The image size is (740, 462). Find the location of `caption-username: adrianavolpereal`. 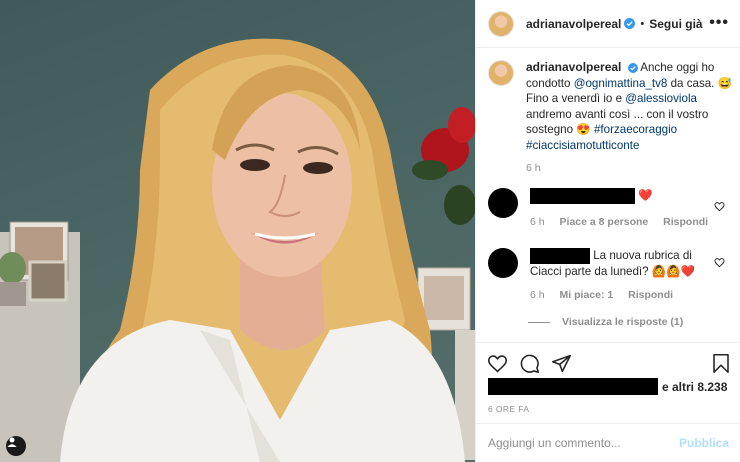

caption-username: adrianavolpereal is located at coordinates (573, 67).